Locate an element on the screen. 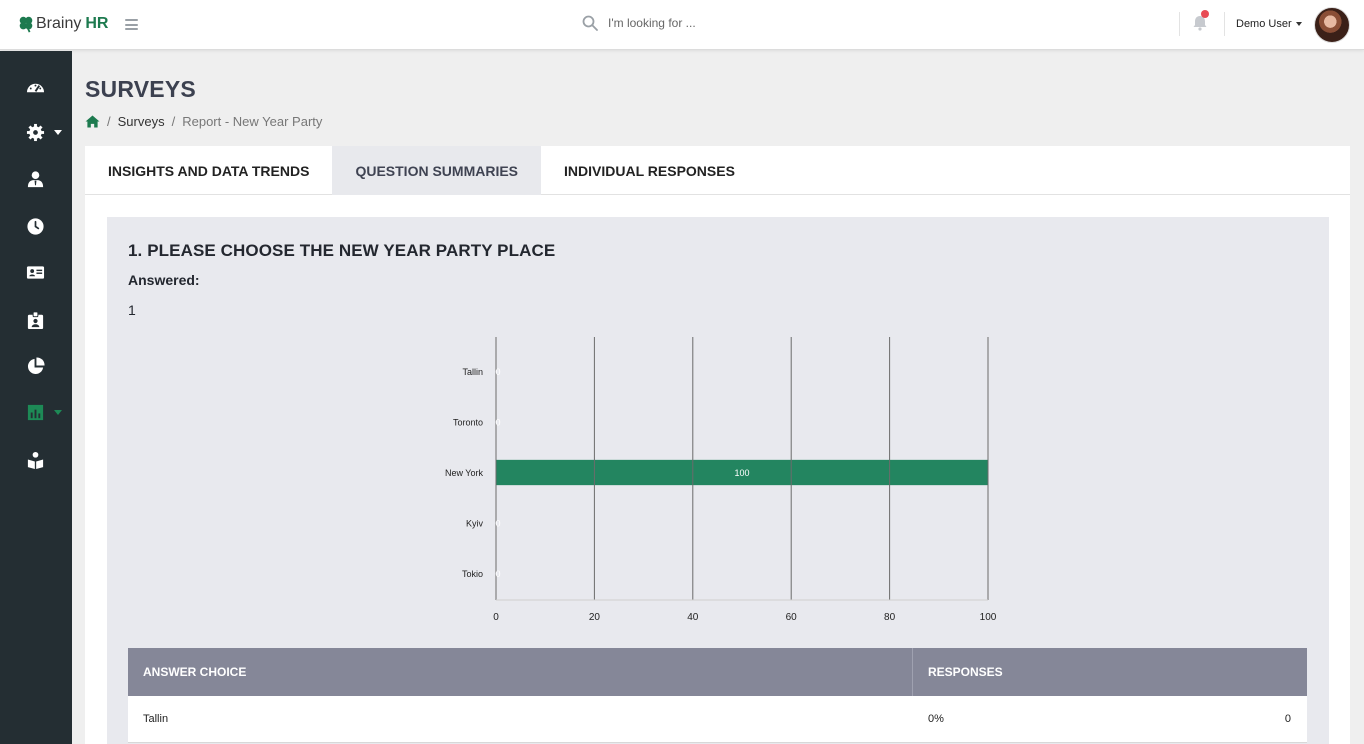  sidebar-item-reports is located at coordinates (36, 412).